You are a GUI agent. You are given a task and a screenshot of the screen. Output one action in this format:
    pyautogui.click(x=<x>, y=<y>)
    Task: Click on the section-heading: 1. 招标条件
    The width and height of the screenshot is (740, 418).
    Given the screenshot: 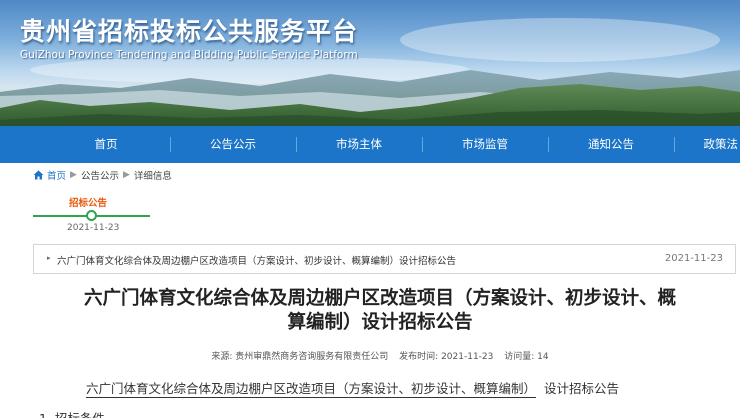 What is the action you would take?
    pyautogui.click(x=72, y=413)
    